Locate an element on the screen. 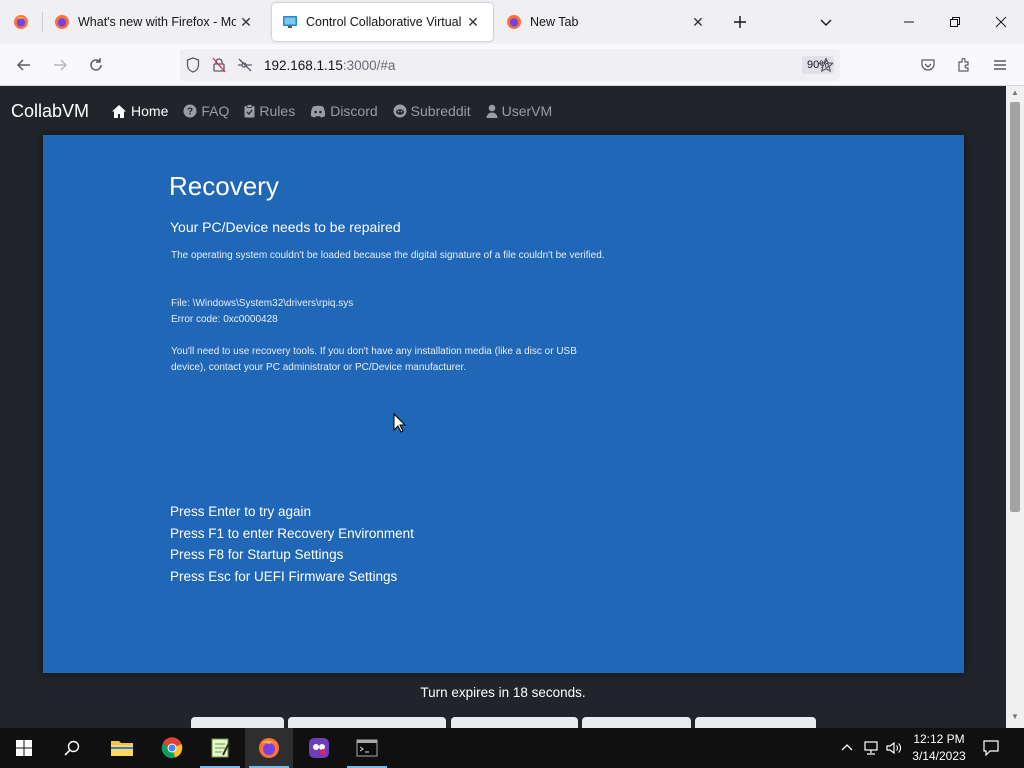 This screenshot has width=1024, height=768. notepad-icon is located at coordinates (220, 748).